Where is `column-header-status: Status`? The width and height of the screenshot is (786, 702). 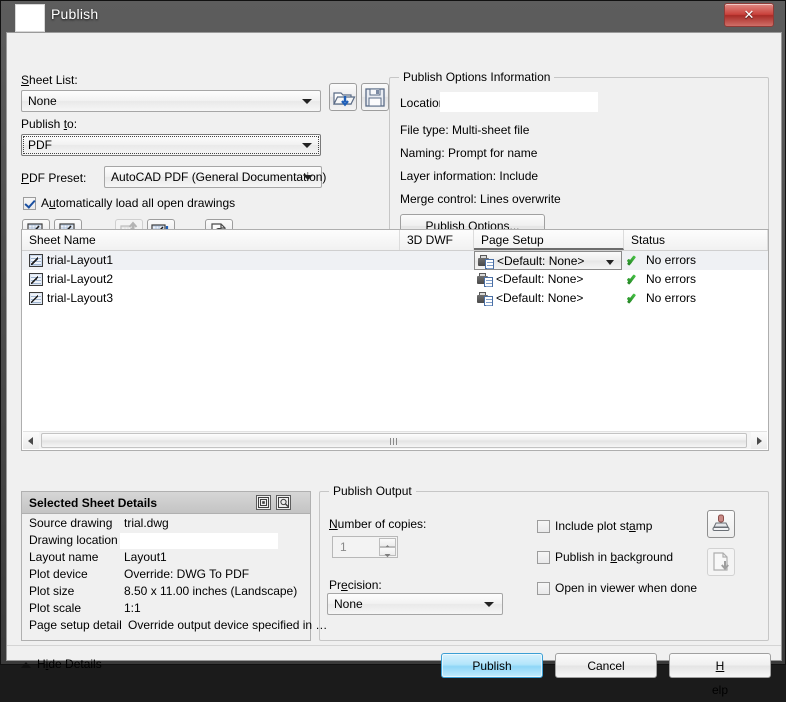 column-header-status: Status is located at coordinates (696, 240).